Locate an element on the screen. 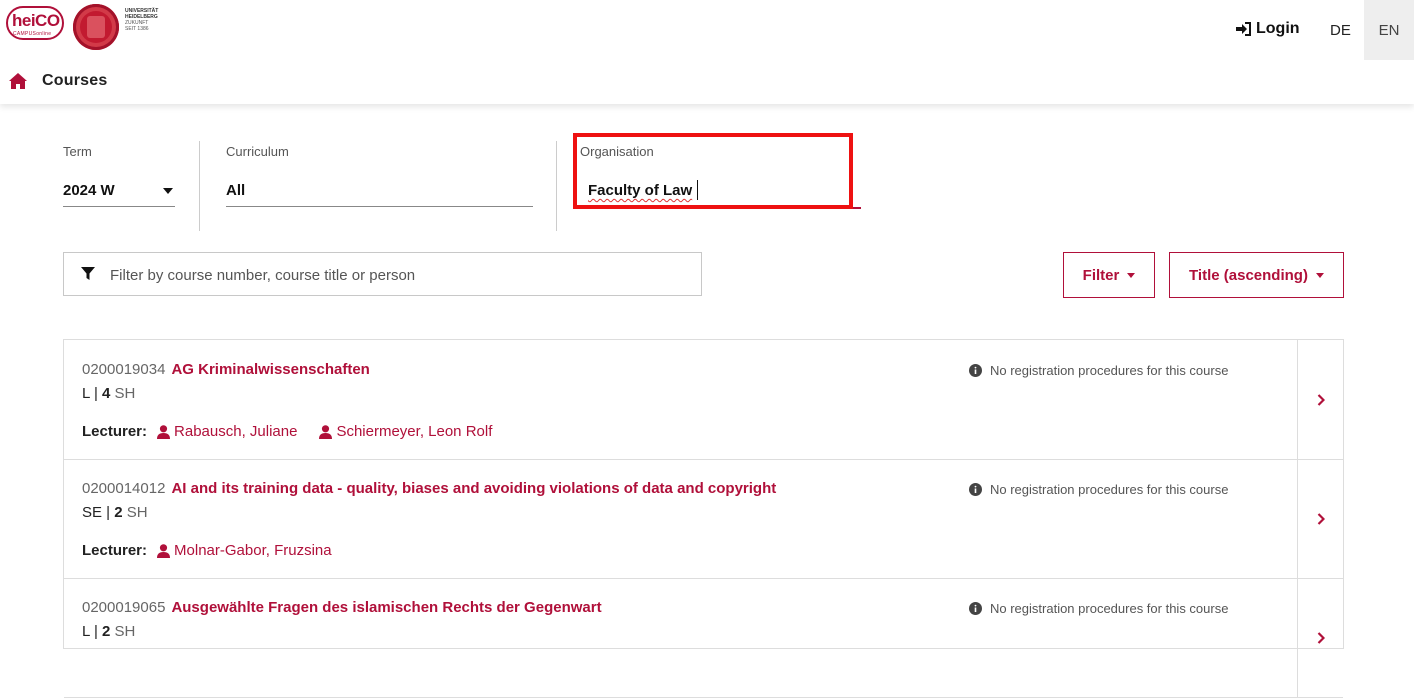  course-title-link: AG Kriminalwissenschaften is located at coordinates (270, 369).